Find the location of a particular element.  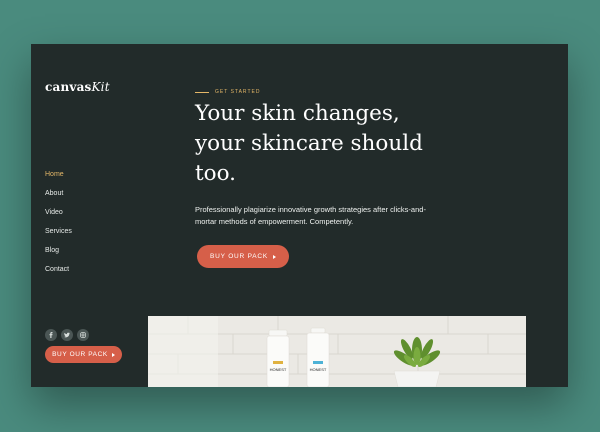

logo-bold-text: canvas is located at coordinates (68, 87).